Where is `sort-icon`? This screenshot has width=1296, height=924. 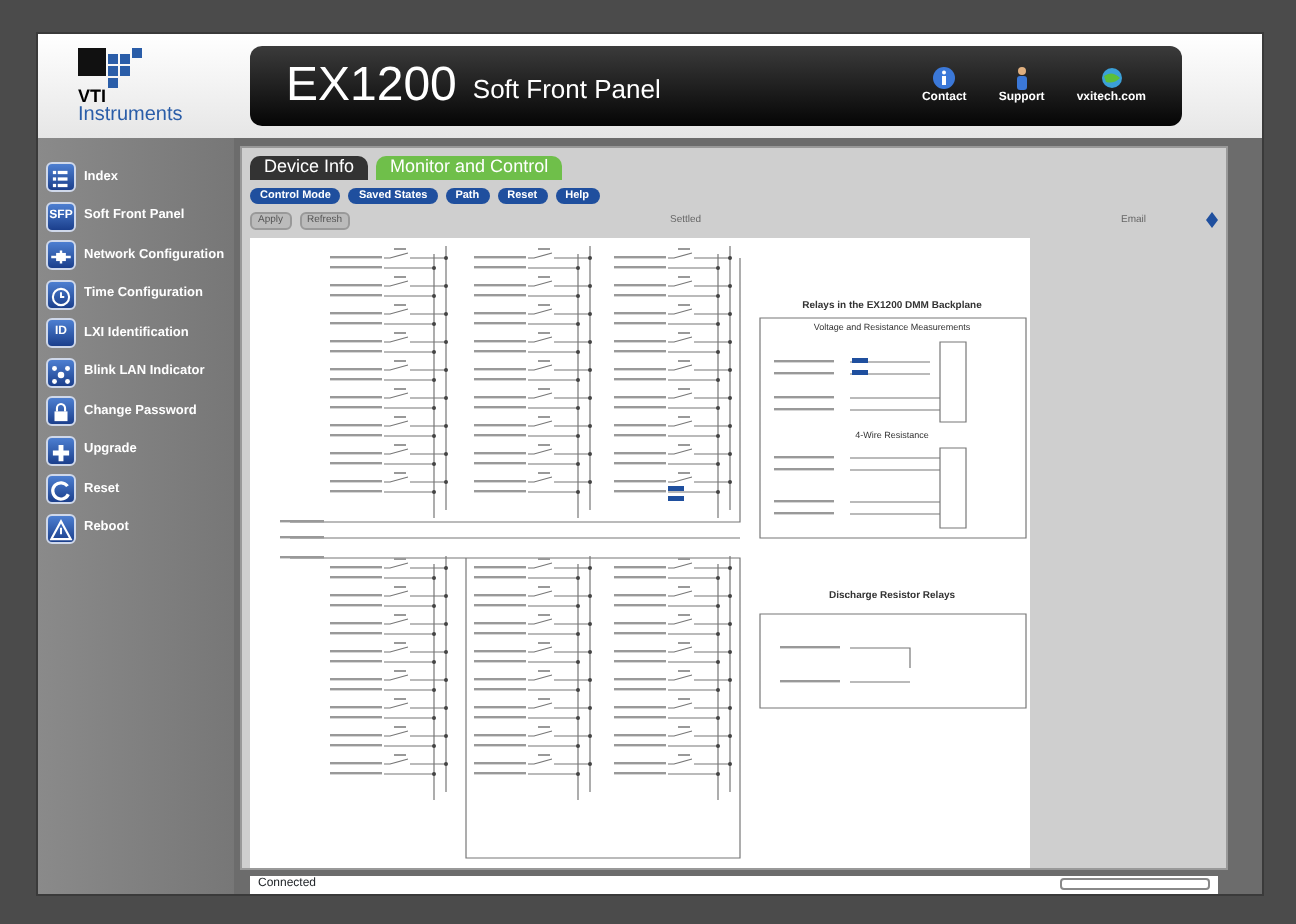
sort-icon is located at coordinates (1212, 220).